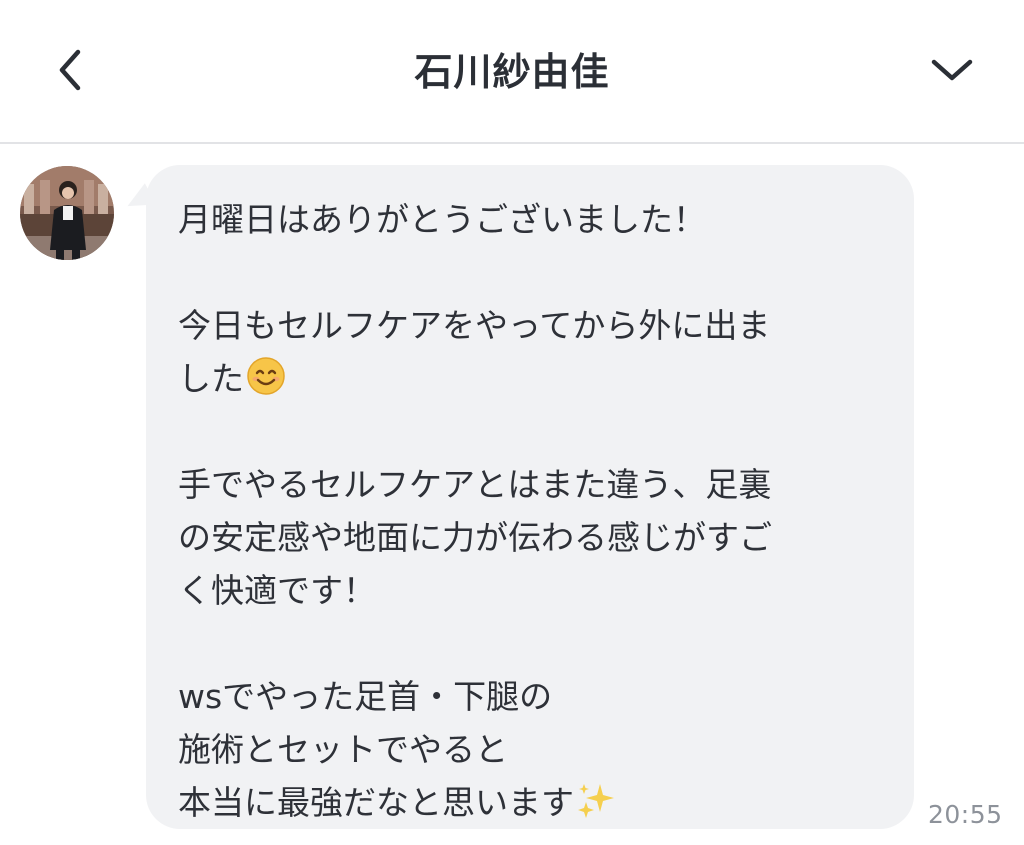 This screenshot has width=1024, height=845. I want to click on message-line: の安定感や地面に力が伝わる感じがすご, so click(475, 537).